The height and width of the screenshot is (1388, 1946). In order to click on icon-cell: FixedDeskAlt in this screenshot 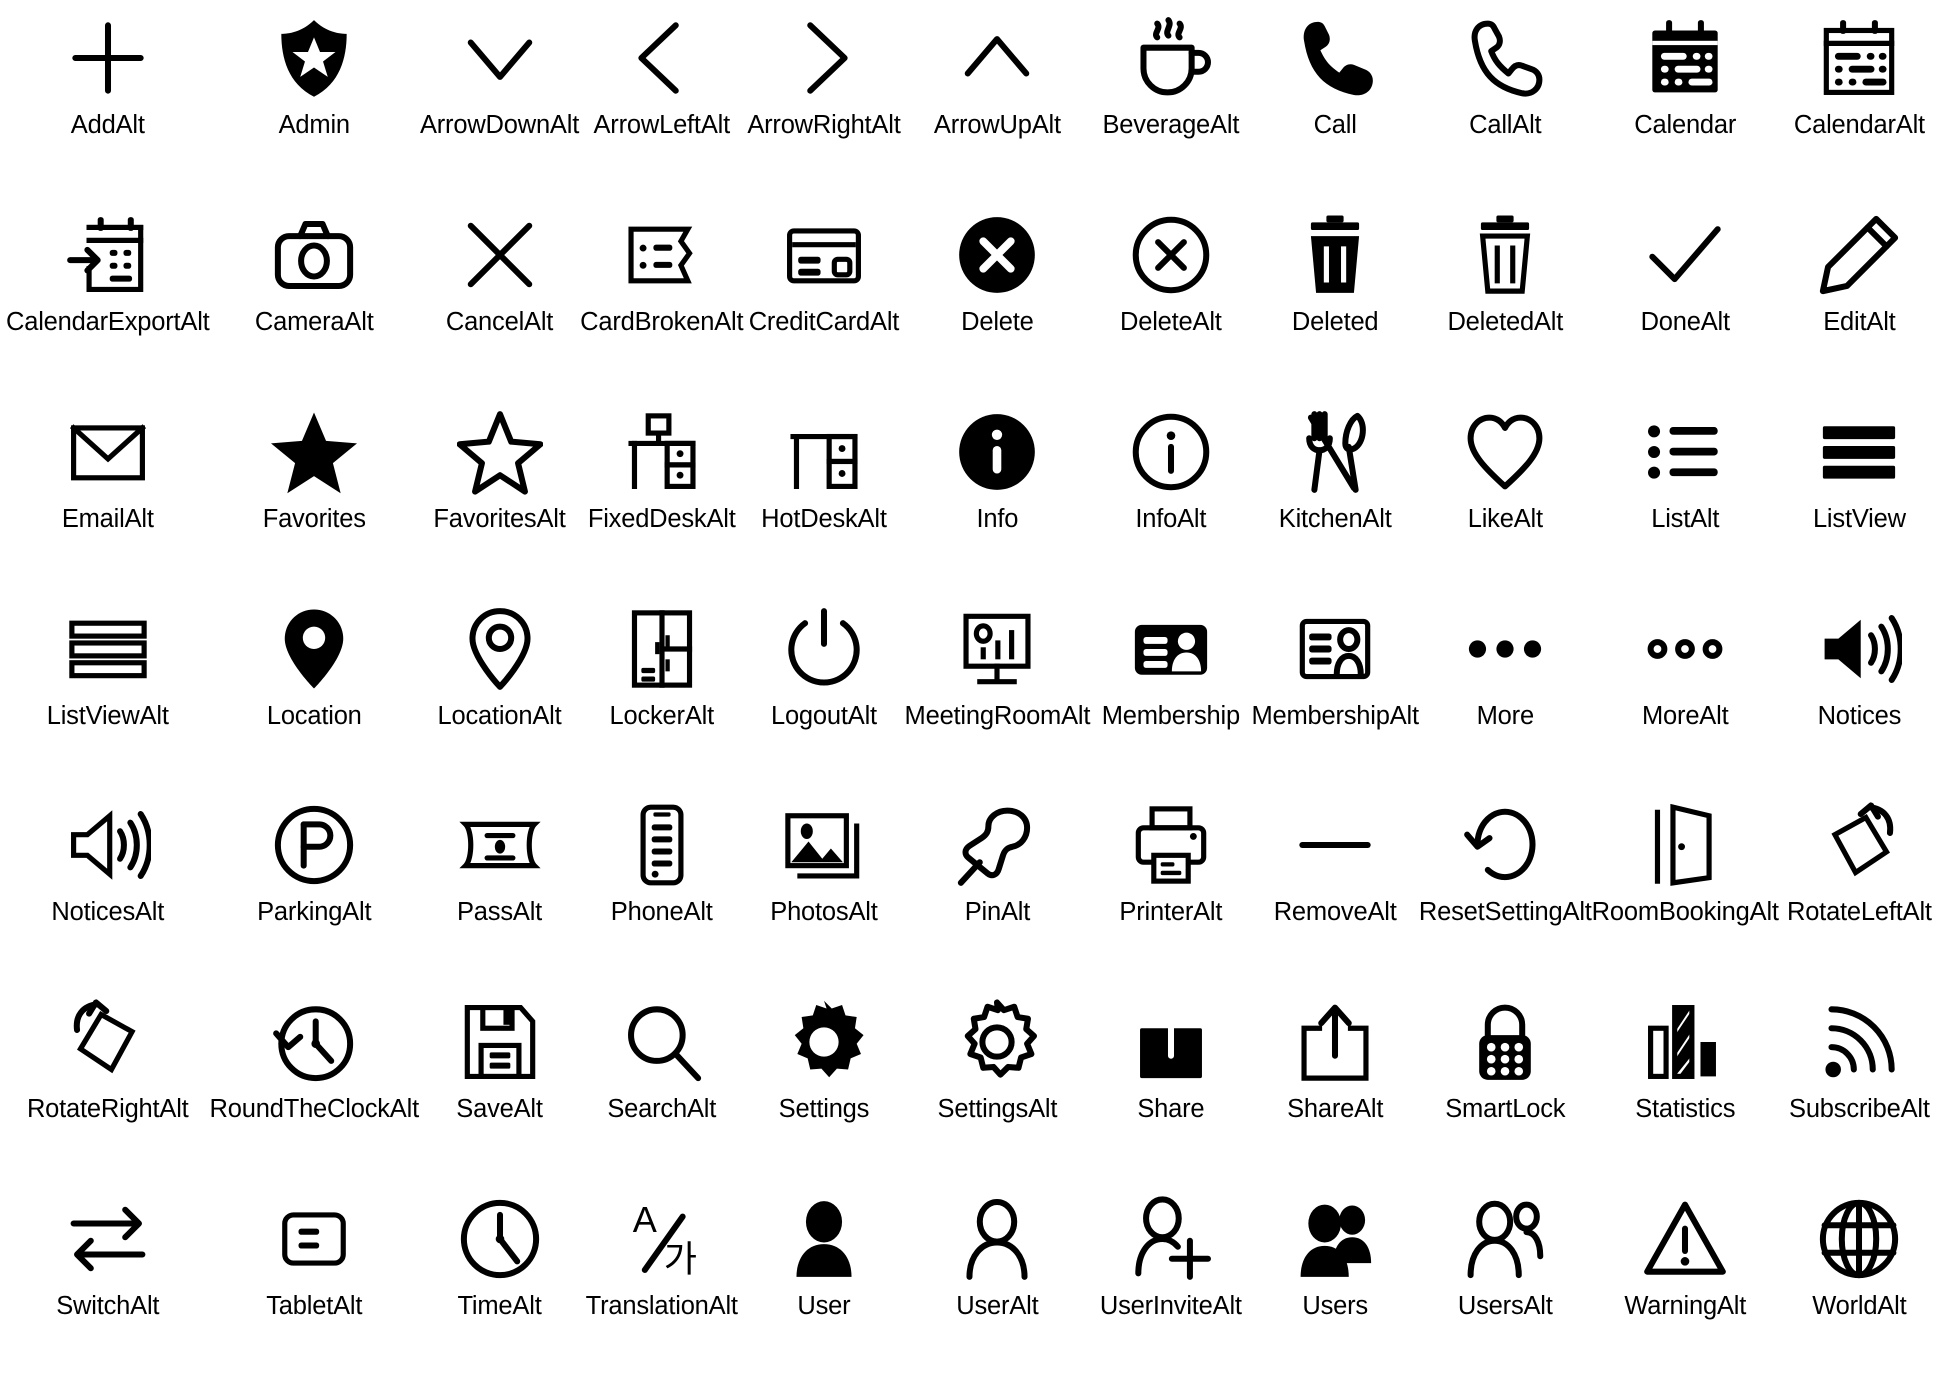, I will do `click(661, 496)`.